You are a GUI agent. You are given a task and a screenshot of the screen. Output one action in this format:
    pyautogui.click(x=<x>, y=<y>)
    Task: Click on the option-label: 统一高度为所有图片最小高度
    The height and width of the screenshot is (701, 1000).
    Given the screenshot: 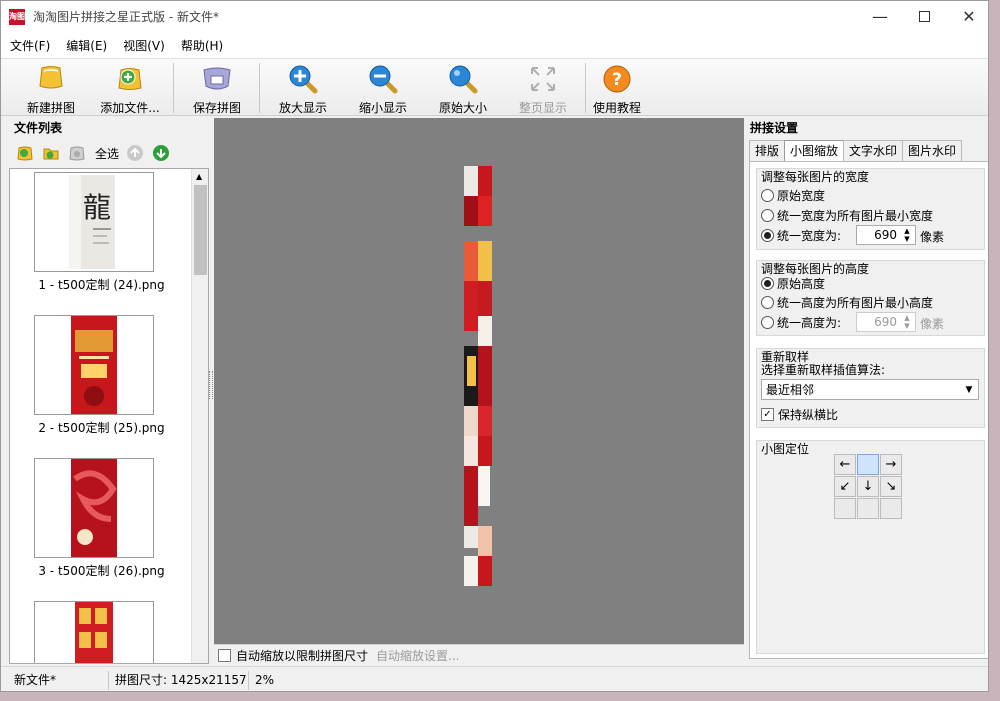 What is the action you would take?
    pyautogui.click(x=855, y=303)
    